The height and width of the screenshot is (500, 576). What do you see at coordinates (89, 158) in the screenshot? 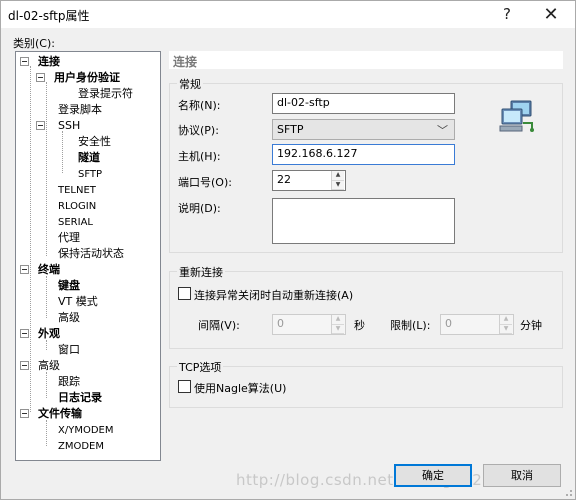
I see `tree-item-tunnel: 隧道` at bounding box center [89, 158].